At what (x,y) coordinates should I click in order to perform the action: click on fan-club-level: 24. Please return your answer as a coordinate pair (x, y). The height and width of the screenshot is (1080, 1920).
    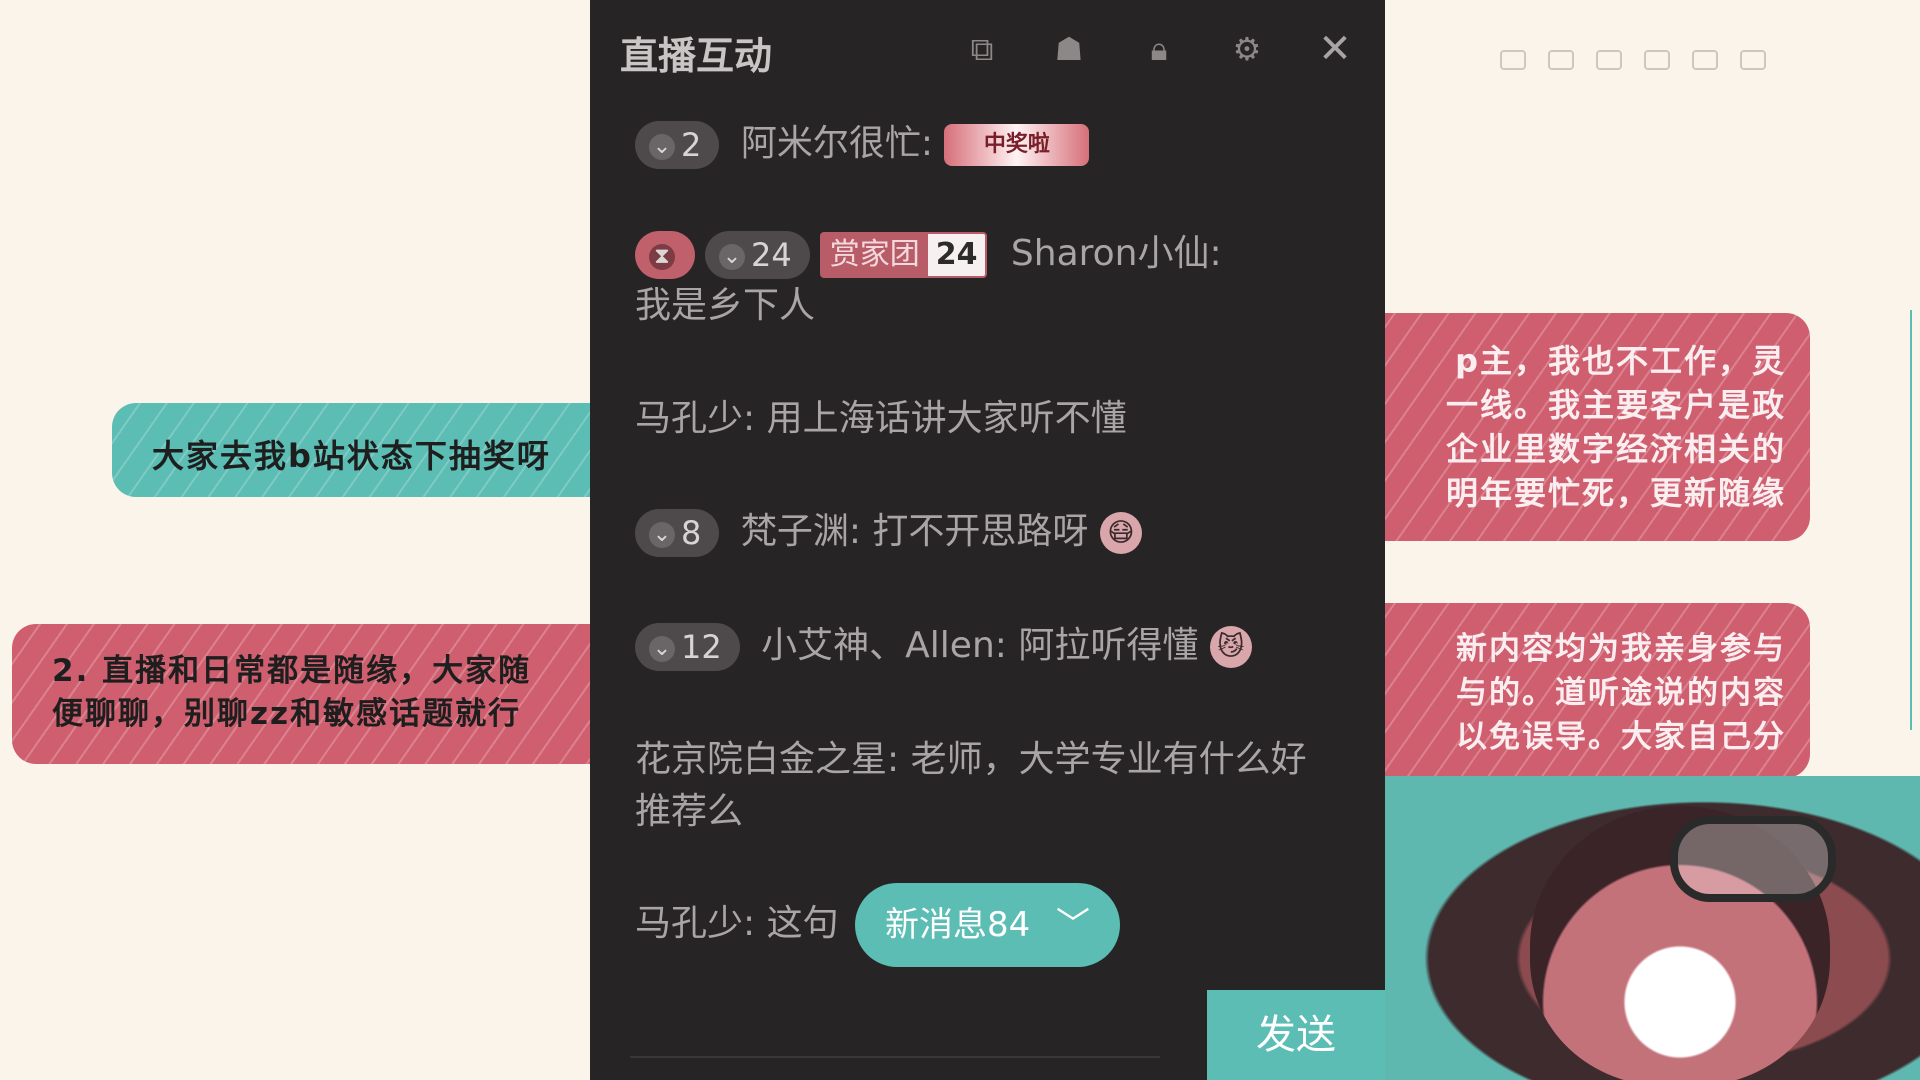
    Looking at the image, I should click on (956, 255).